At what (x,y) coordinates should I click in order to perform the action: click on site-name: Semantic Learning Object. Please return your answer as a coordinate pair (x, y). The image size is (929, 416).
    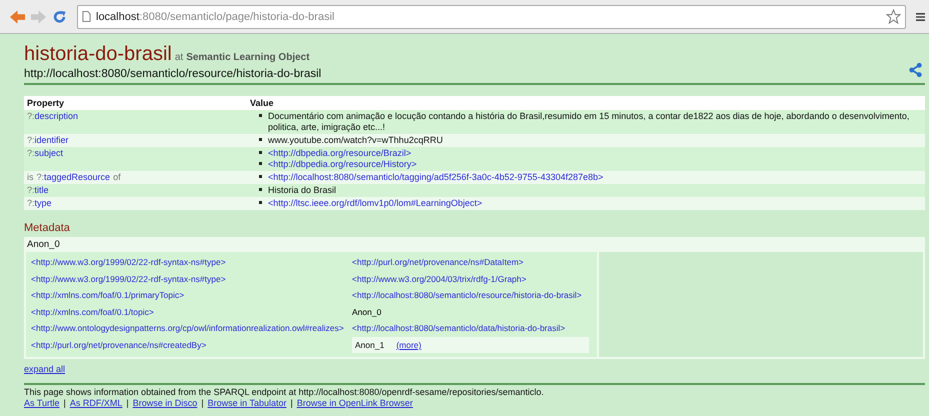
    Looking at the image, I should click on (248, 57).